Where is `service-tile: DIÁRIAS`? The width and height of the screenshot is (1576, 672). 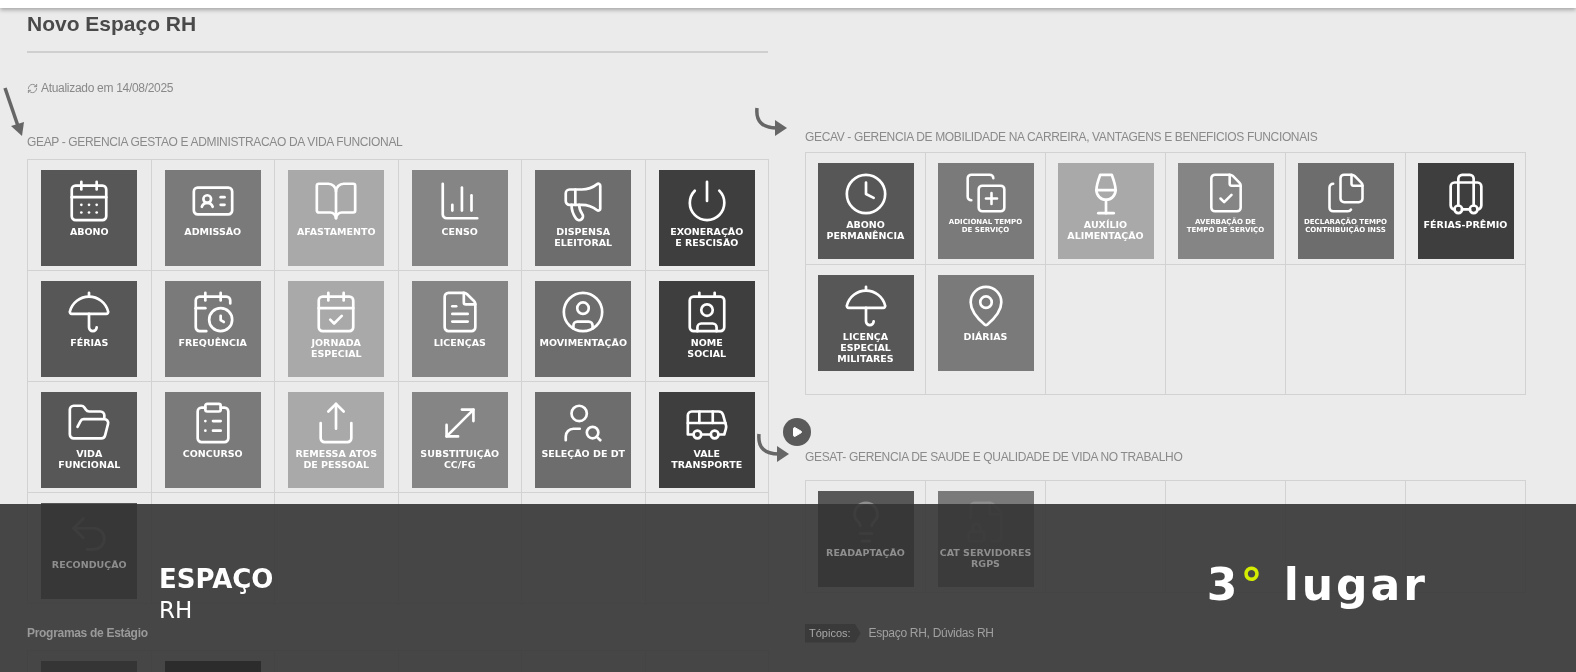 service-tile: DIÁRIAS is located at coordinates (985, 323).